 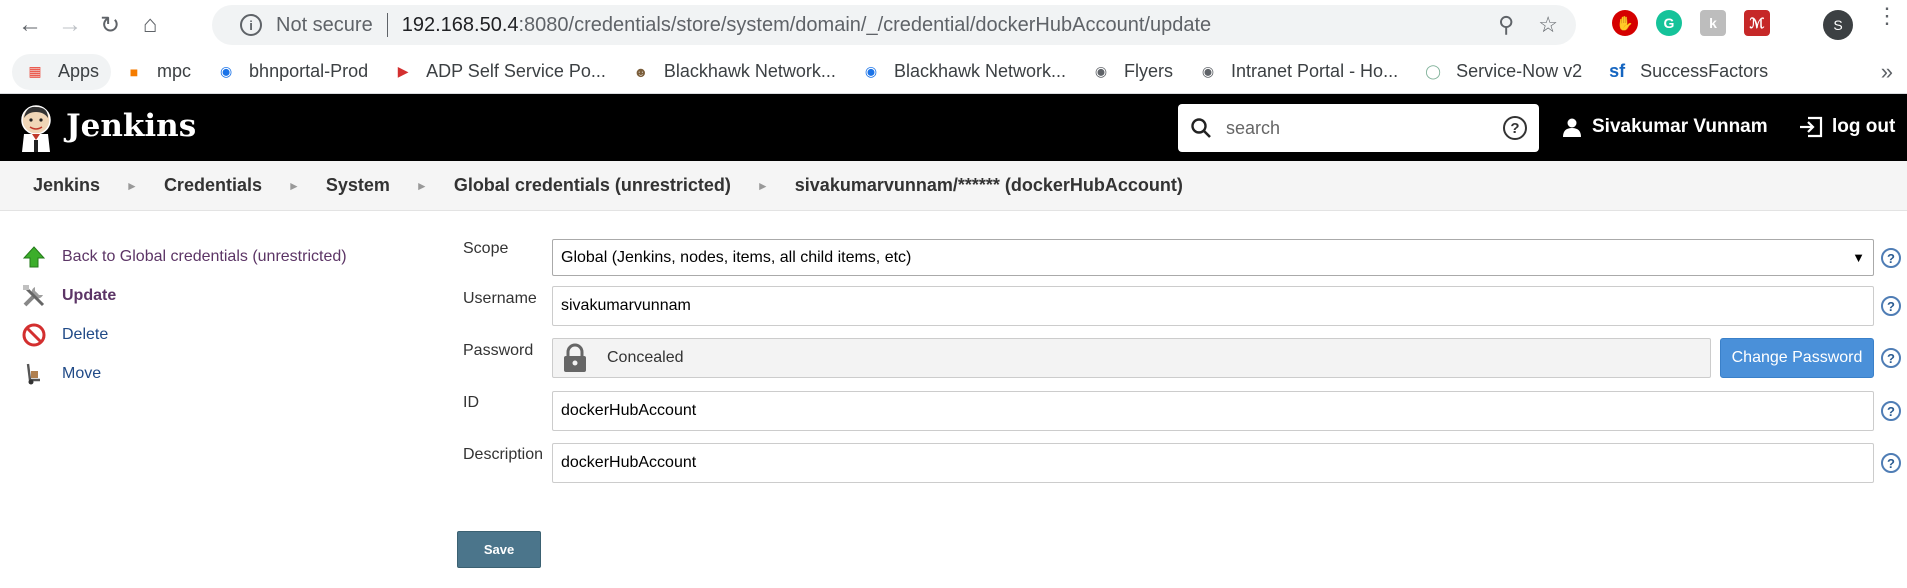 What do you see at coordinates (953, 127) in the screenshot?
I see `jenkins-header: Jenkins ? Sivakumar Vunnam log out` at bounding box center [953, 127].